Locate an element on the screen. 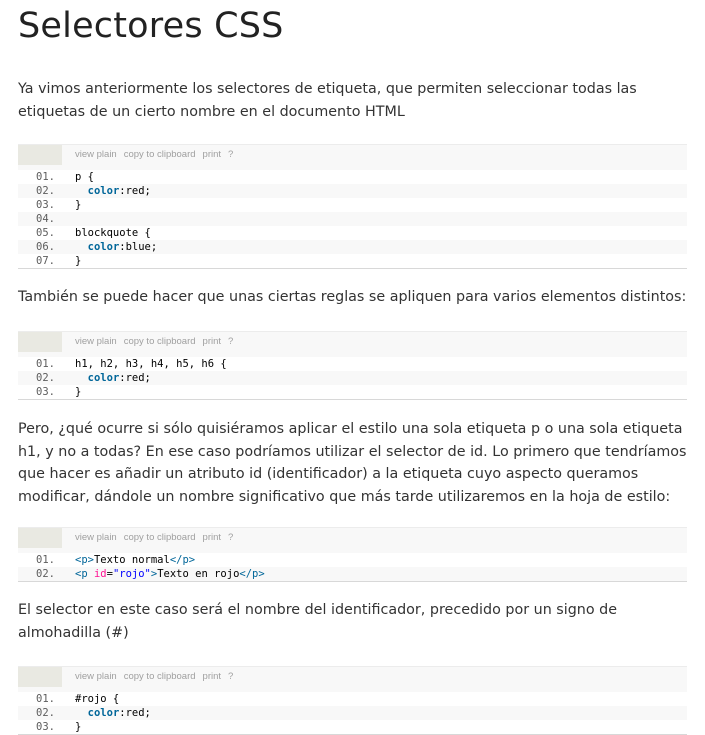 This screenshot has width=705, height=735. page-title: Selectores CSS is located at coordinates (151, 26).